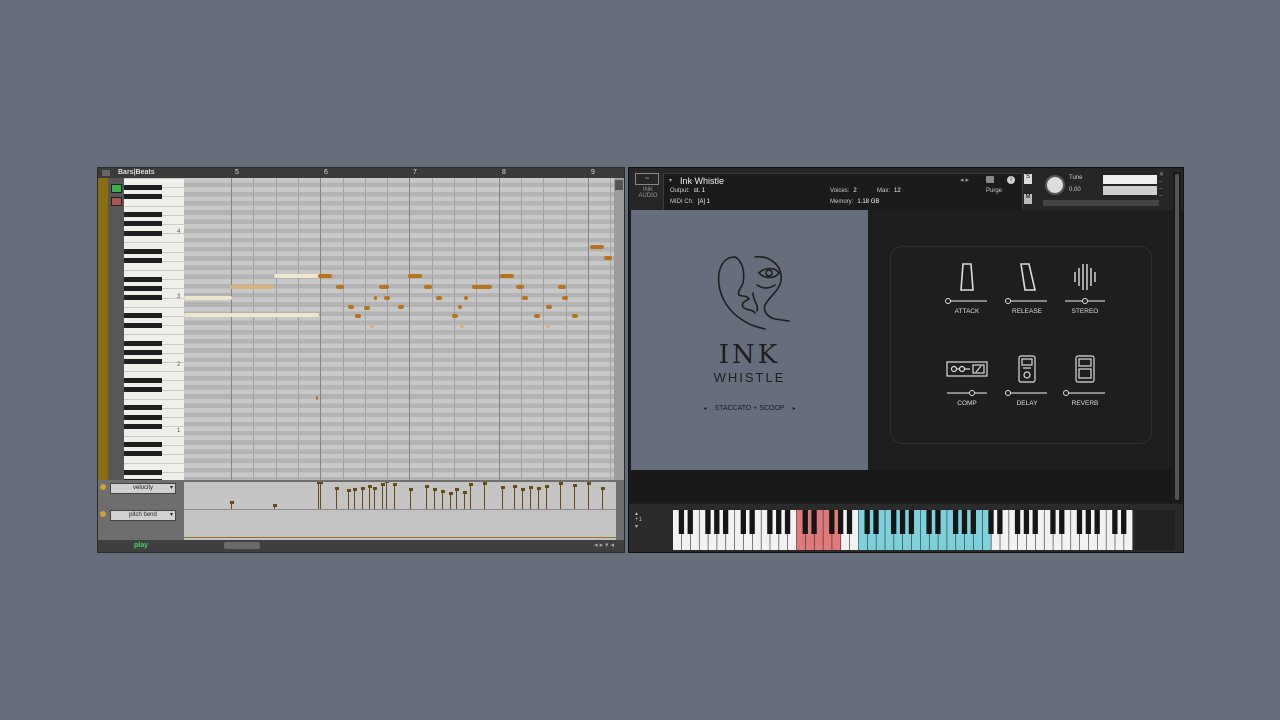  I want to click on attack-slider, so click(966, 301).